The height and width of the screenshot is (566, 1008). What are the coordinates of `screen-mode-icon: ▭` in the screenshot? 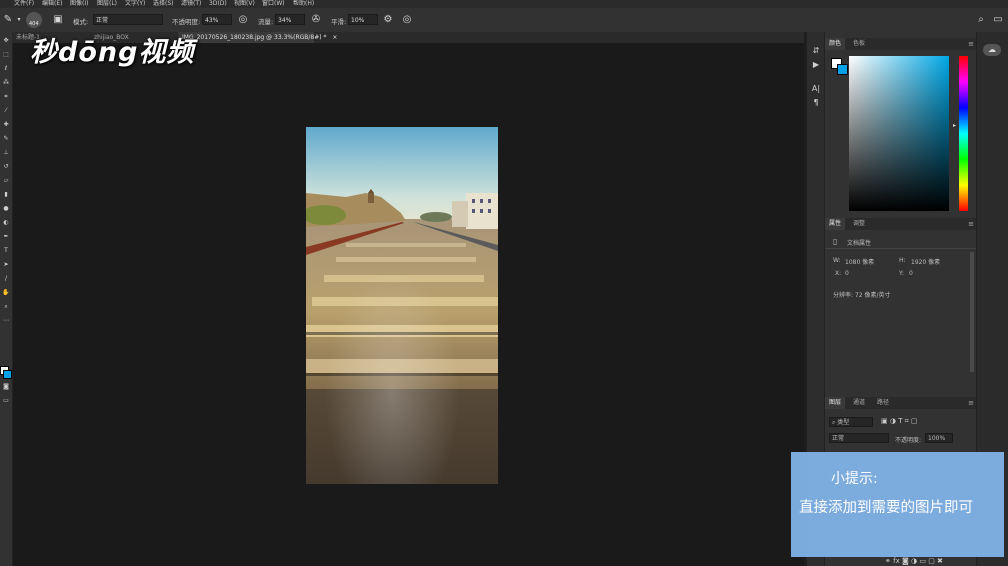 It's located at (6, 400).